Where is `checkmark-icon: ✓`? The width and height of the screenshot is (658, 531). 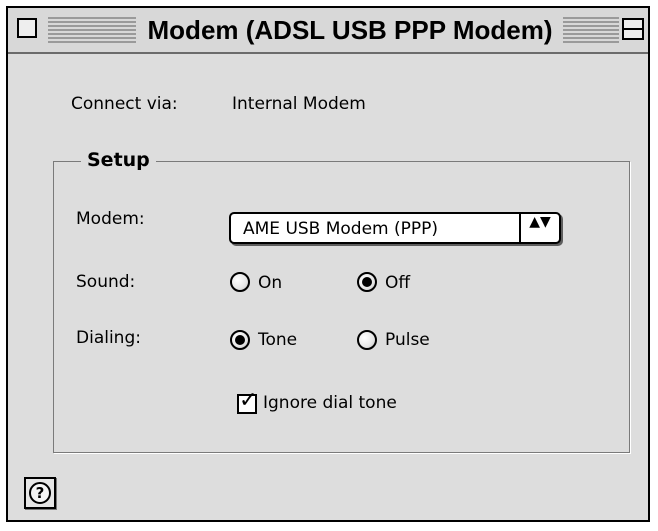 checkmark-icon: ✓ is located at coordinates (248, 400).